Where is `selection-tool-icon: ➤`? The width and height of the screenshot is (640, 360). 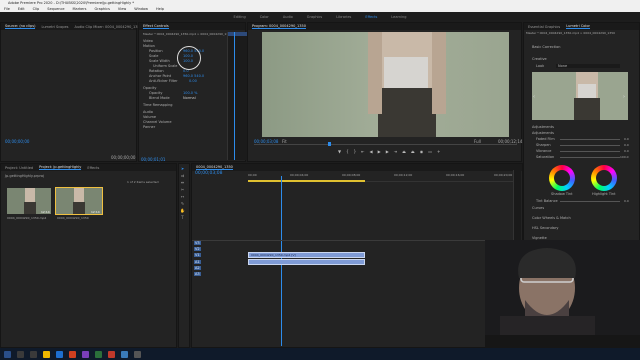
selection-tool-icon: ➤ is located at coordinates (182, 168).